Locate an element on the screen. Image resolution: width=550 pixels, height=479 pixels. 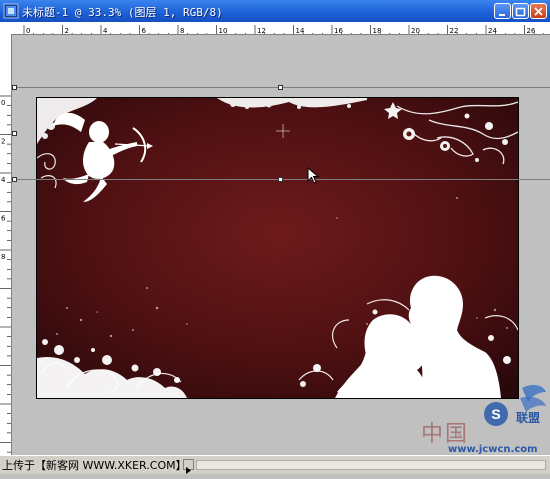
play-arrow-icon is located at coordinates (188, 470).